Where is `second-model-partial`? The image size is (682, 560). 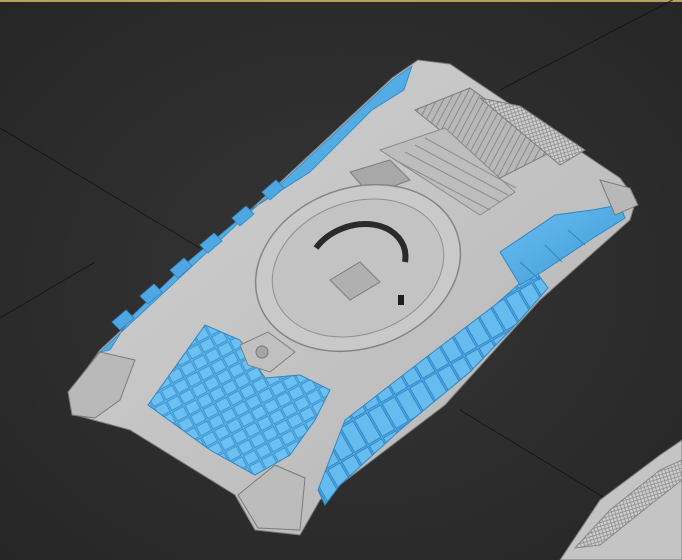 second-model-partial is located at coordinates (620, 499).